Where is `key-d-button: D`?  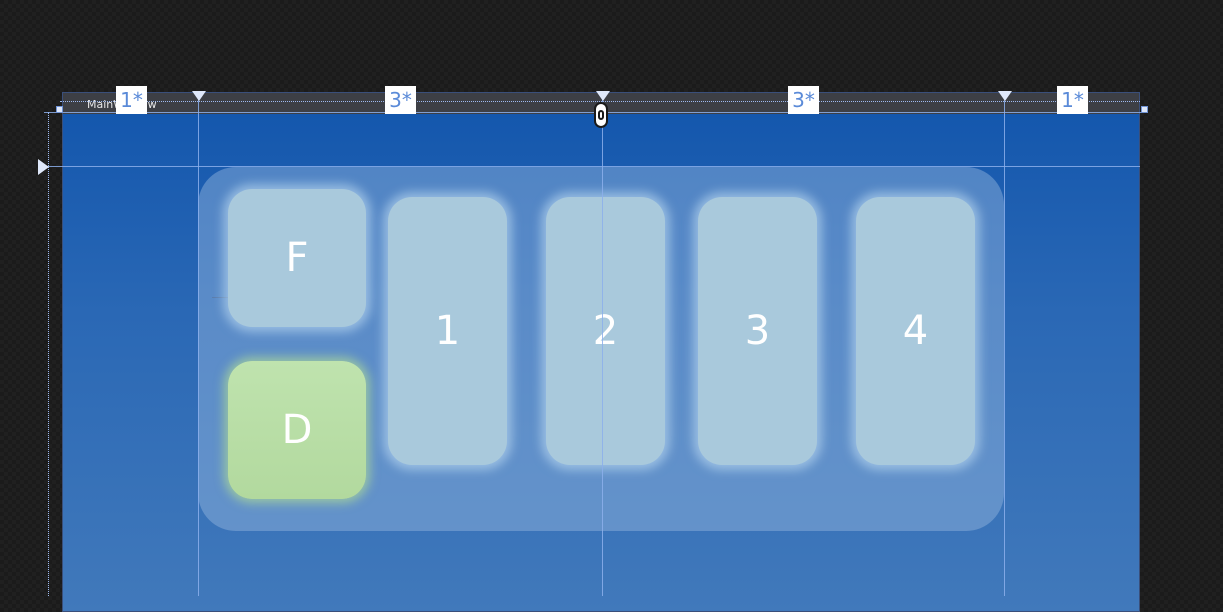 key-d-button: D is located at coordinates (297, 430).